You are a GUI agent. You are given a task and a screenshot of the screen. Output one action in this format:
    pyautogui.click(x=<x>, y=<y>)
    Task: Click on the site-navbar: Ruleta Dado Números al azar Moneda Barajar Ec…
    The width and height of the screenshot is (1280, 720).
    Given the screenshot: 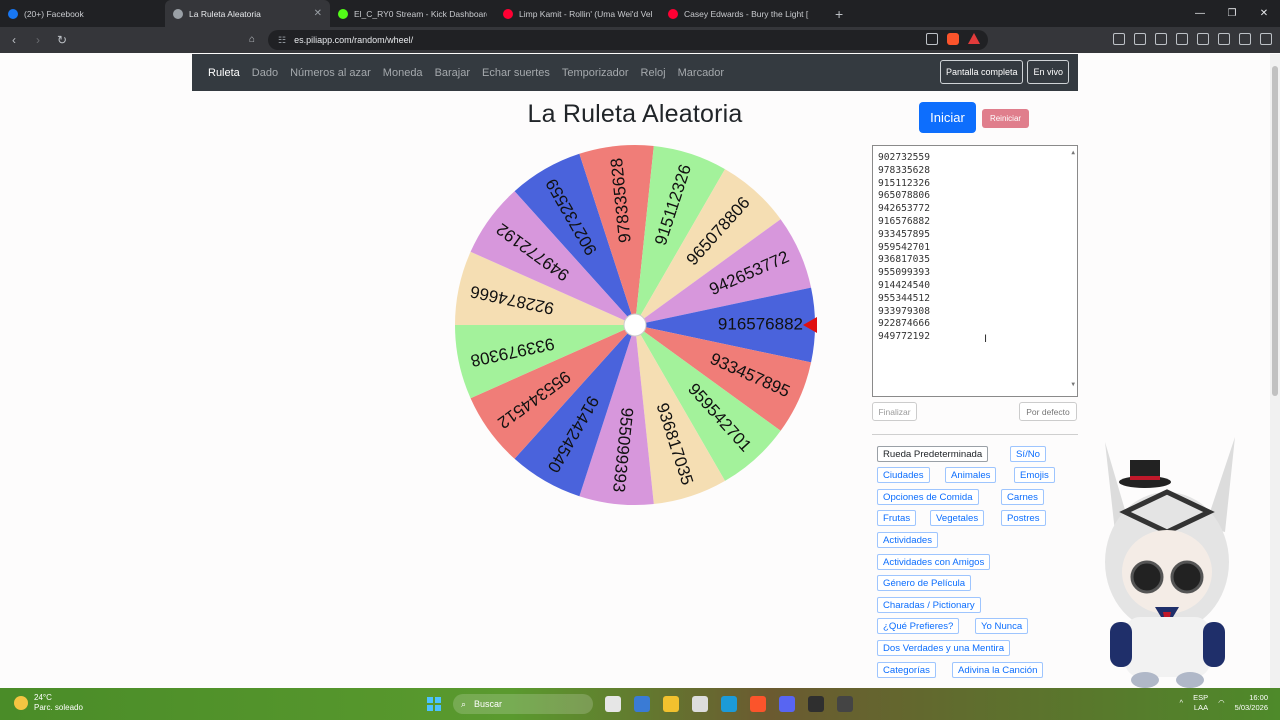 What is the action you would take?
    pyautogui.click(x=635, y=72)
    